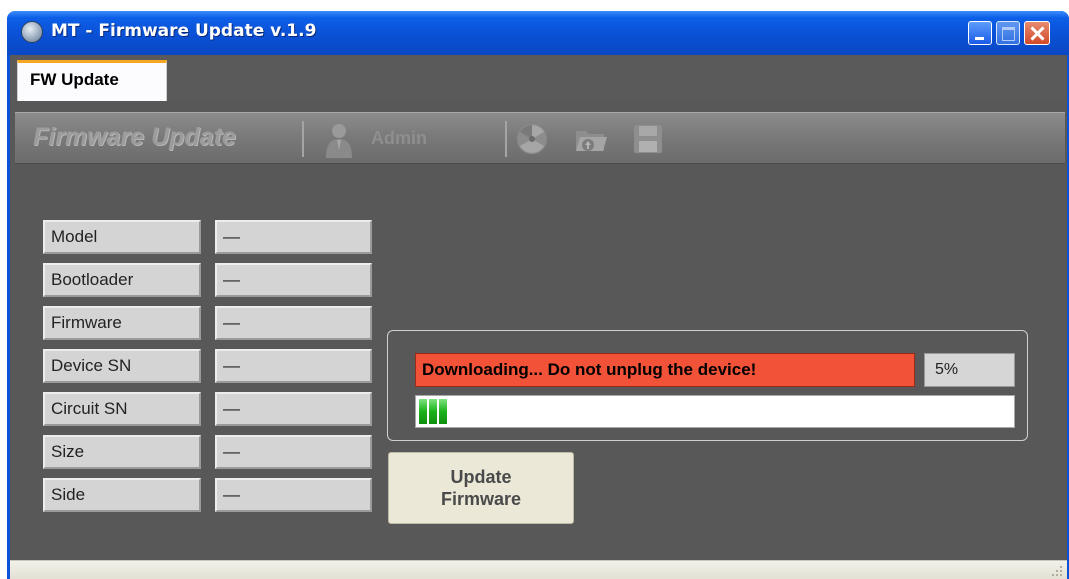 This screenshot has height=579, width=1069. What do you see at coordinates (122, 323) in the screenshot?
I see `firmware-label: Firmware` at bounding box center [122, 323].